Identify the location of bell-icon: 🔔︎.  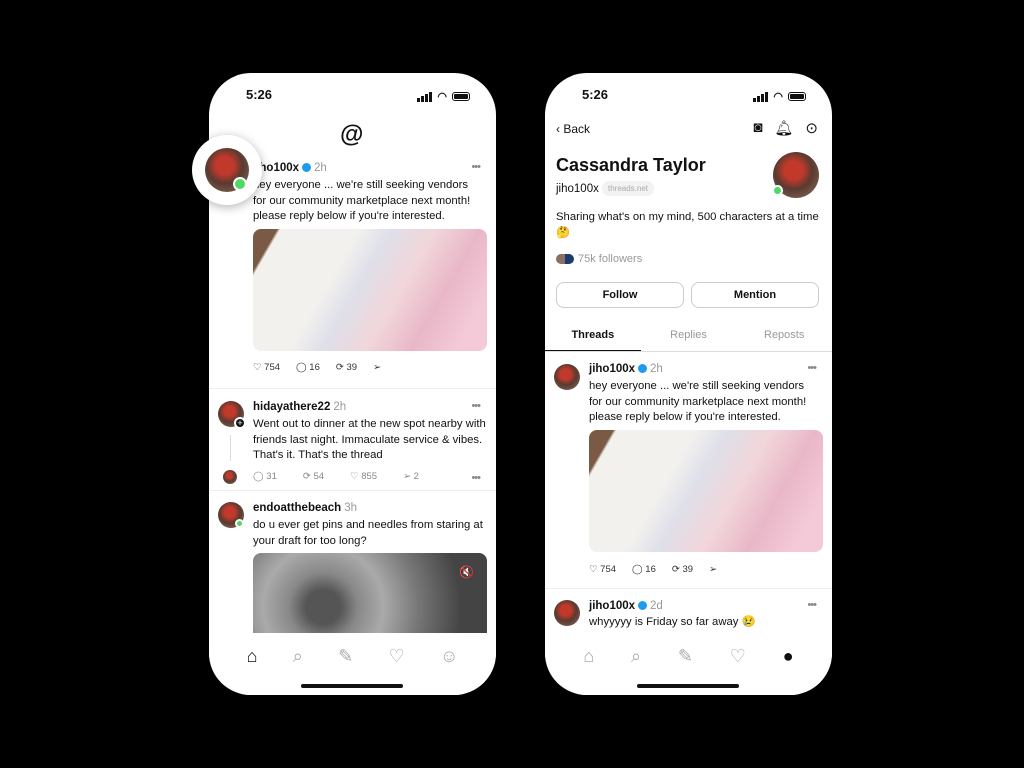
(783, 128).